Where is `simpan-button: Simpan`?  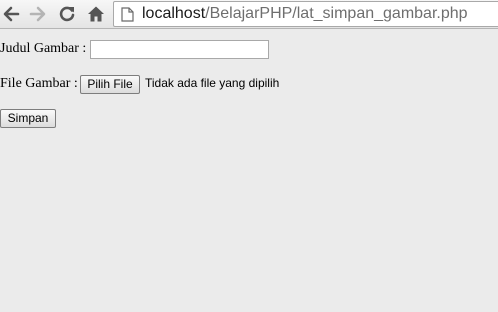 simpan-button: Simpan is located at coordinates (28, 118).